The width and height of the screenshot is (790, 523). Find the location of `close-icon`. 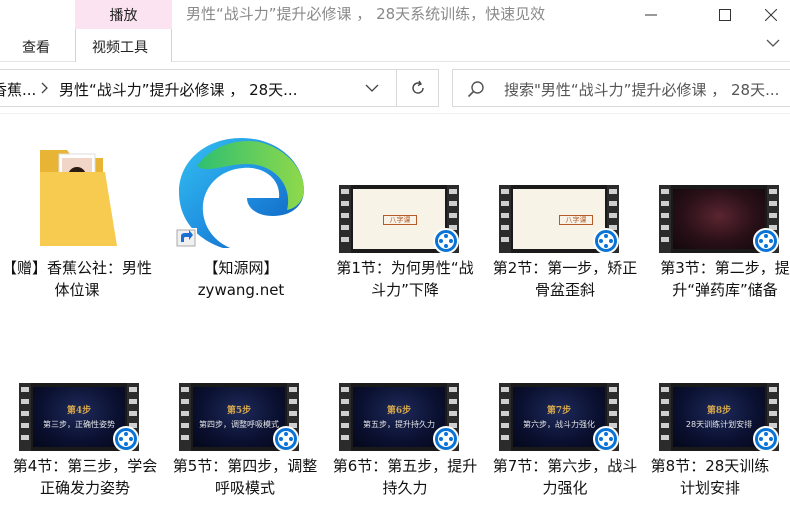

close-icon is located at coordinates (771, 14).